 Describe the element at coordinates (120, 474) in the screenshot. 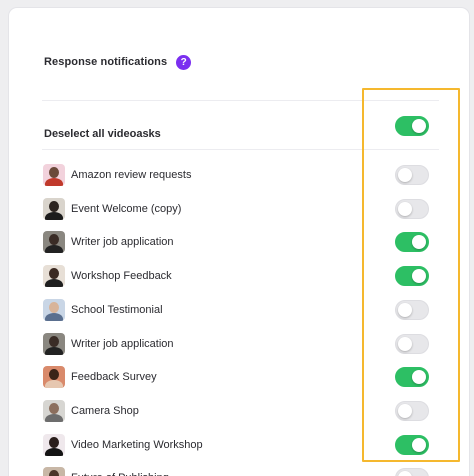

I see `list-item-label: Future of Publishing` at that location.